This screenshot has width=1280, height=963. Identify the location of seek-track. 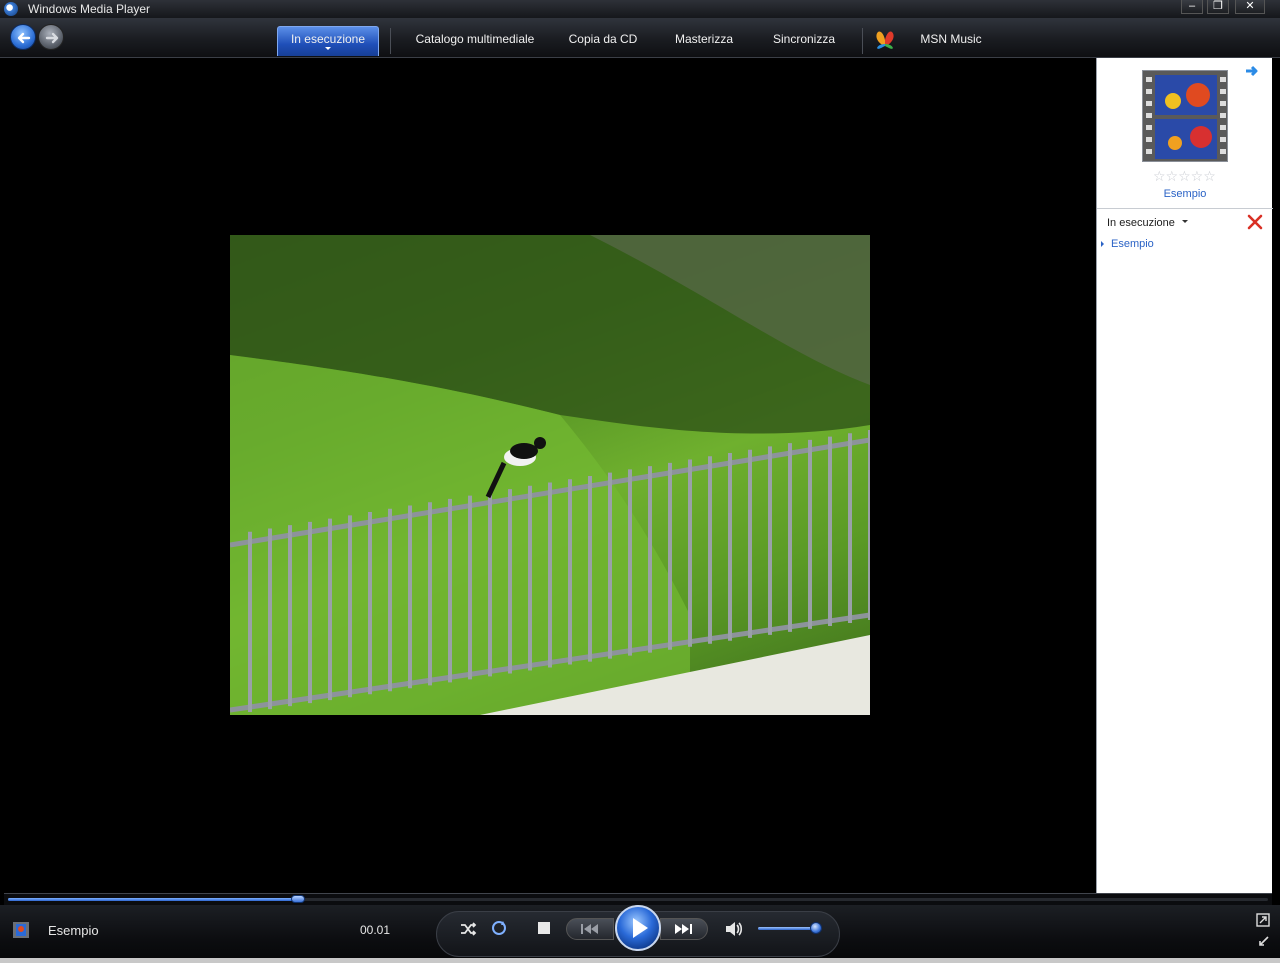
(638, 899).